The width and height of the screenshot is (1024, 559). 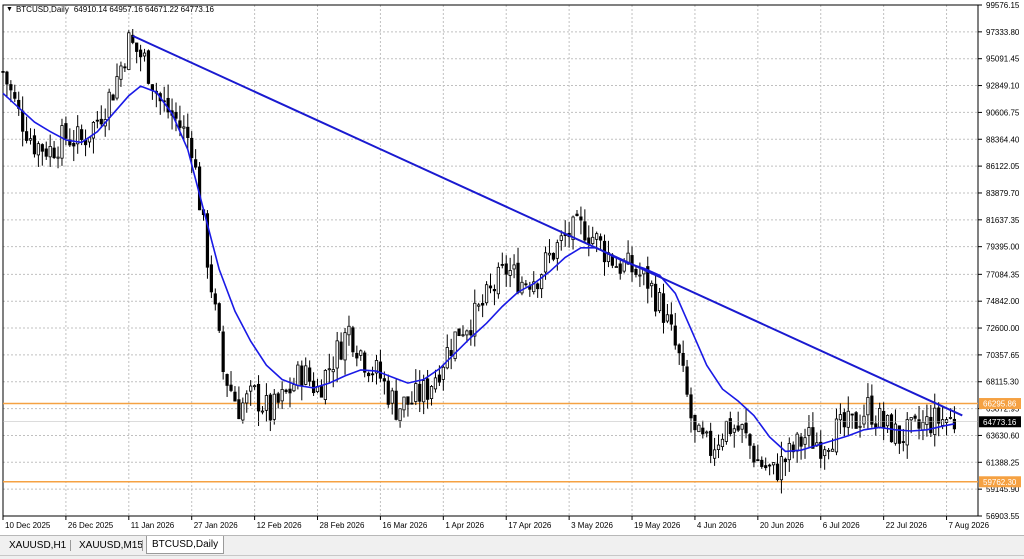 What do you see at coordinates (185, 545) in the screenshot?
I see `tab-btcusd-daily: BTCUSD,Daily` at bounding box center [185, 545].